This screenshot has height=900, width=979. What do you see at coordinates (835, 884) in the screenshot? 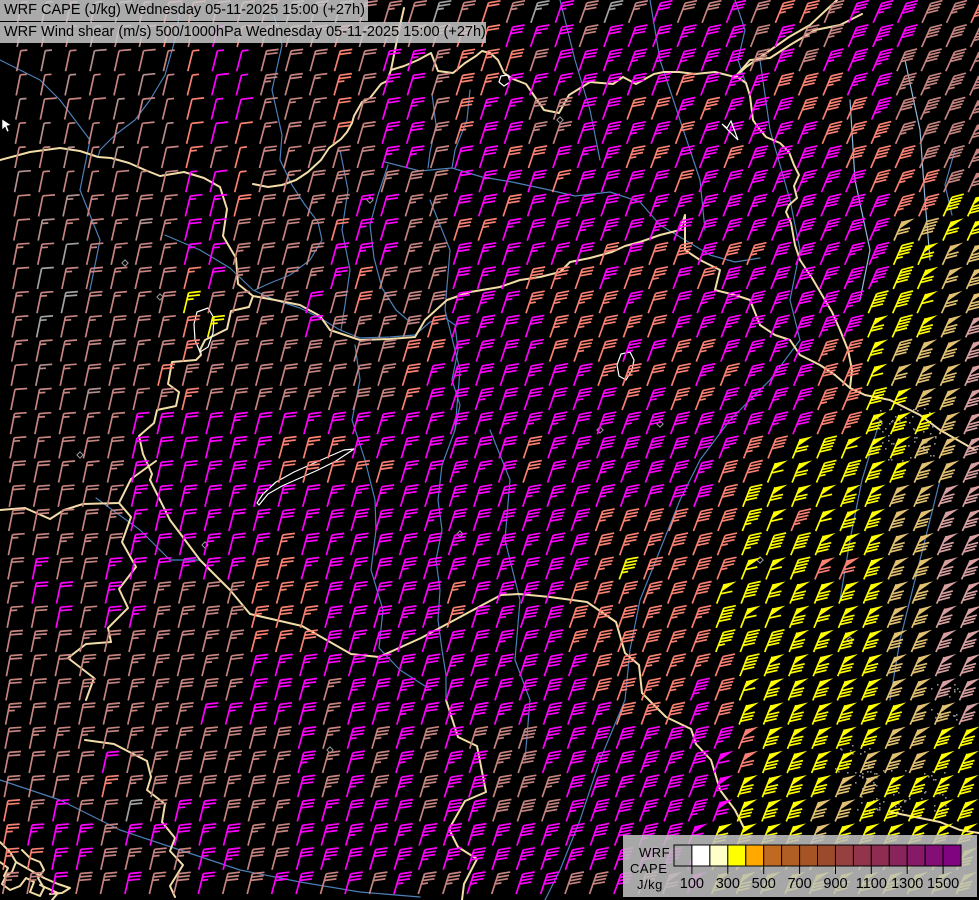
I see `svg-text: 900` at bounding box center [835, 884].